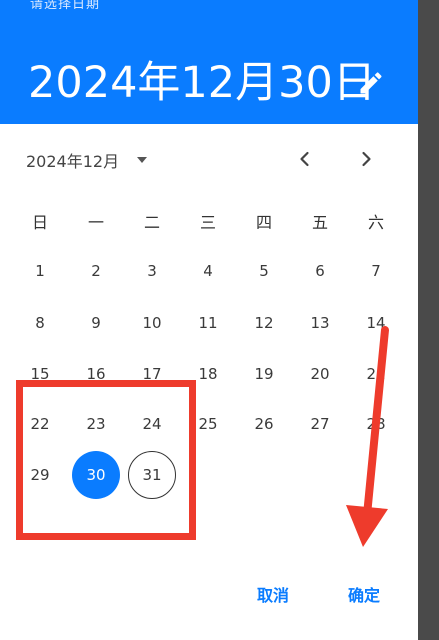 The height and width of the screenshot is (640, 439). Describe the element at coordinates (305, 159) in the screenshot. I see `chevron-left-icon` at that location.